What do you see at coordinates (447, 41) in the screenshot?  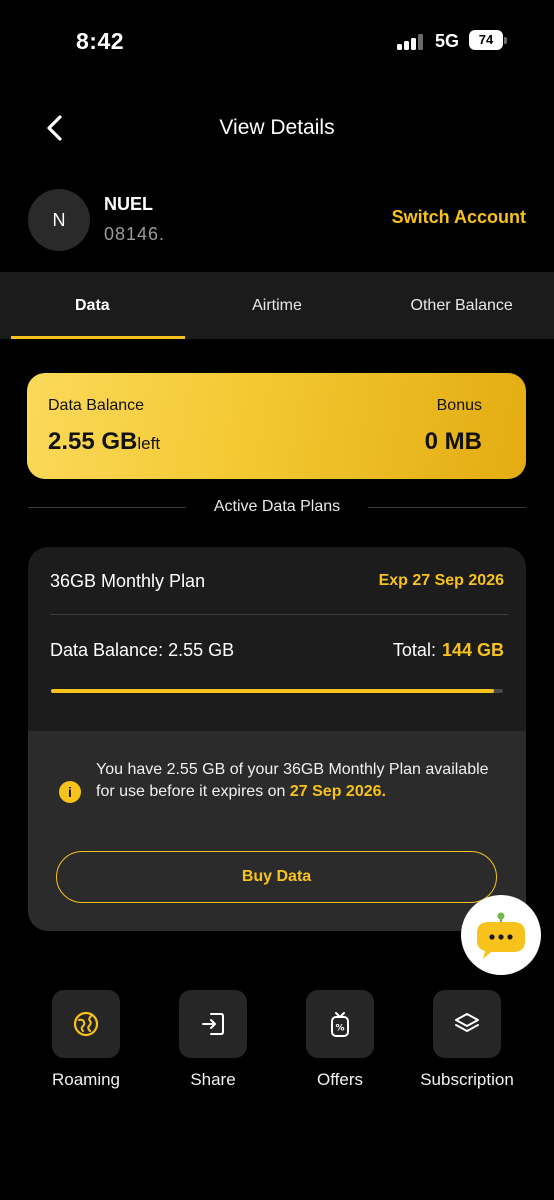 I see `network-label: 5G` at bounding box center [447, 41].